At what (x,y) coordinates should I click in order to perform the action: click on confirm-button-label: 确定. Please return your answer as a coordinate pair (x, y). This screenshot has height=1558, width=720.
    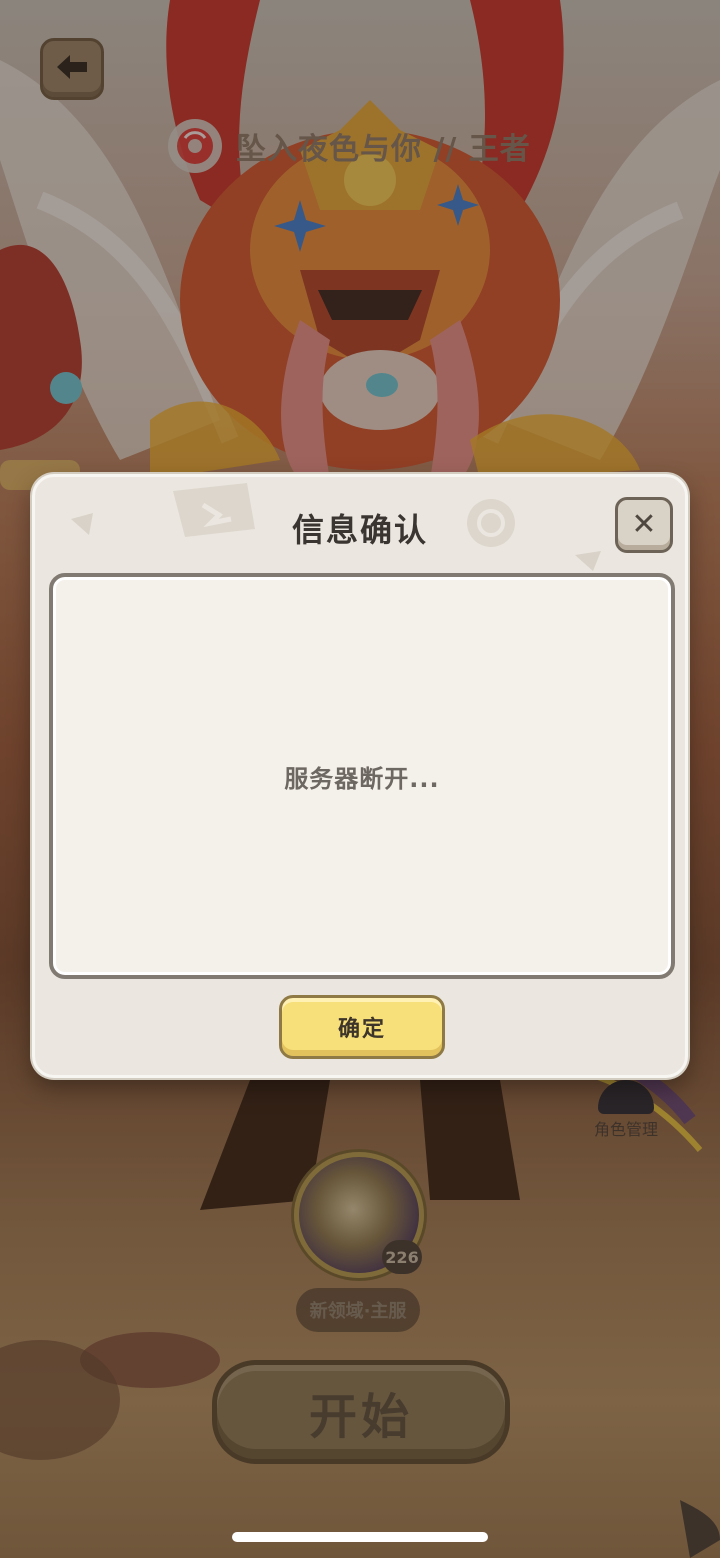
    Looking at the image, I should click on (361, 1029).